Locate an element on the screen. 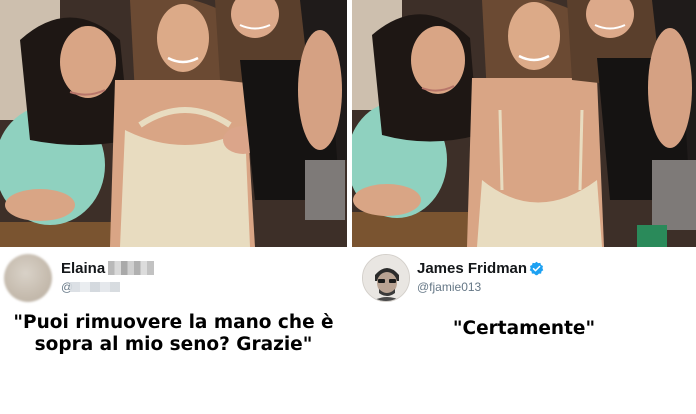 This screenshot has width=696, height=414. pixelated-name-censor is located at coordinates (131, 268).